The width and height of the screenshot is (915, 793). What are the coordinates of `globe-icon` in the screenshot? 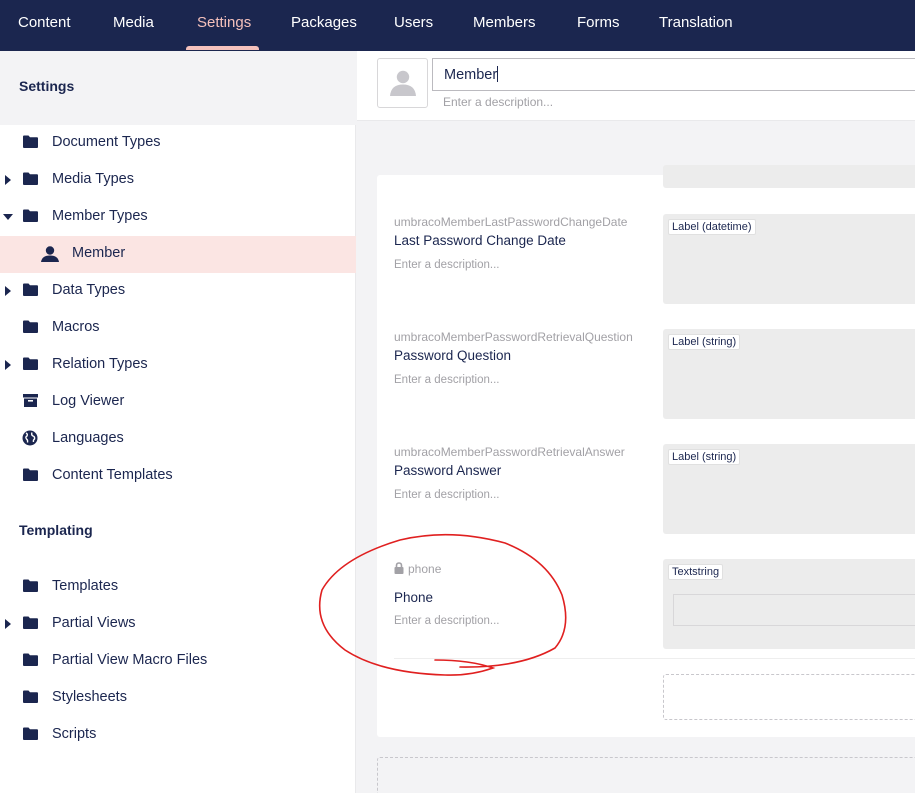 It's located at (30, 440).